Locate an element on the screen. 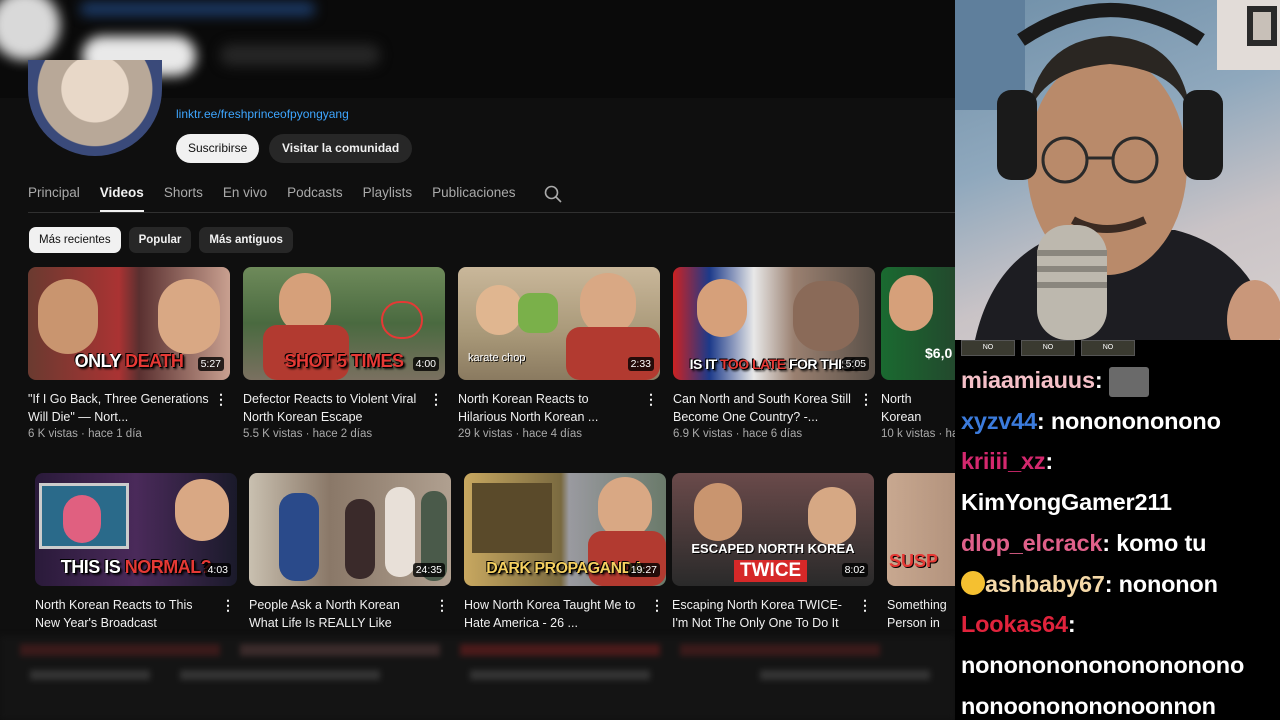  video-thumbnail: SHOT 5 TIMES 4:00 is located at coordinates (344, 323).